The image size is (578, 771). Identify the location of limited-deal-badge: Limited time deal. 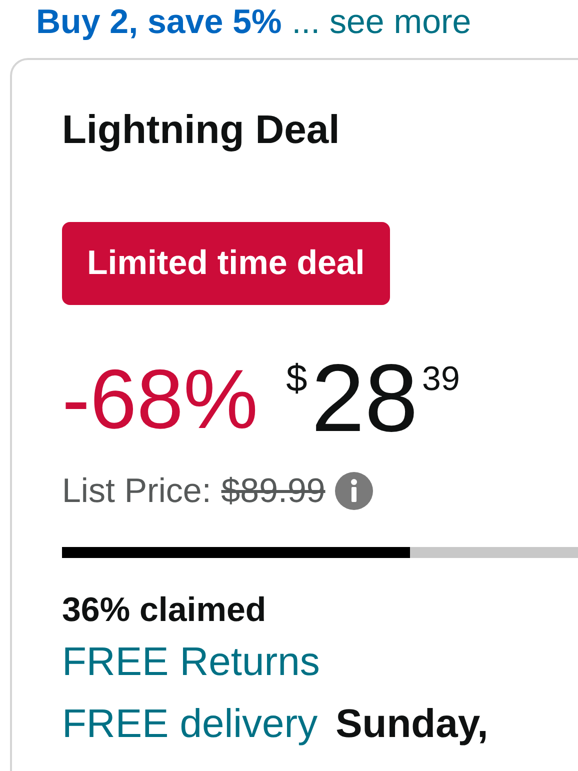
(226, 263).